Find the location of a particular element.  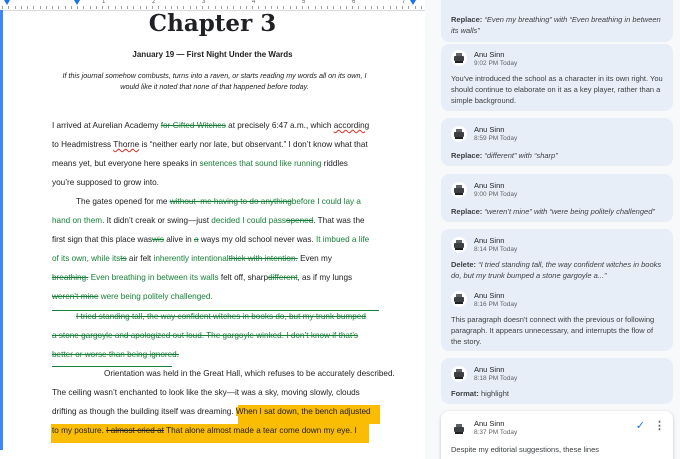

suggested-insertion: almost made a tear come down my eye. I is located at coordinates (282, 430).